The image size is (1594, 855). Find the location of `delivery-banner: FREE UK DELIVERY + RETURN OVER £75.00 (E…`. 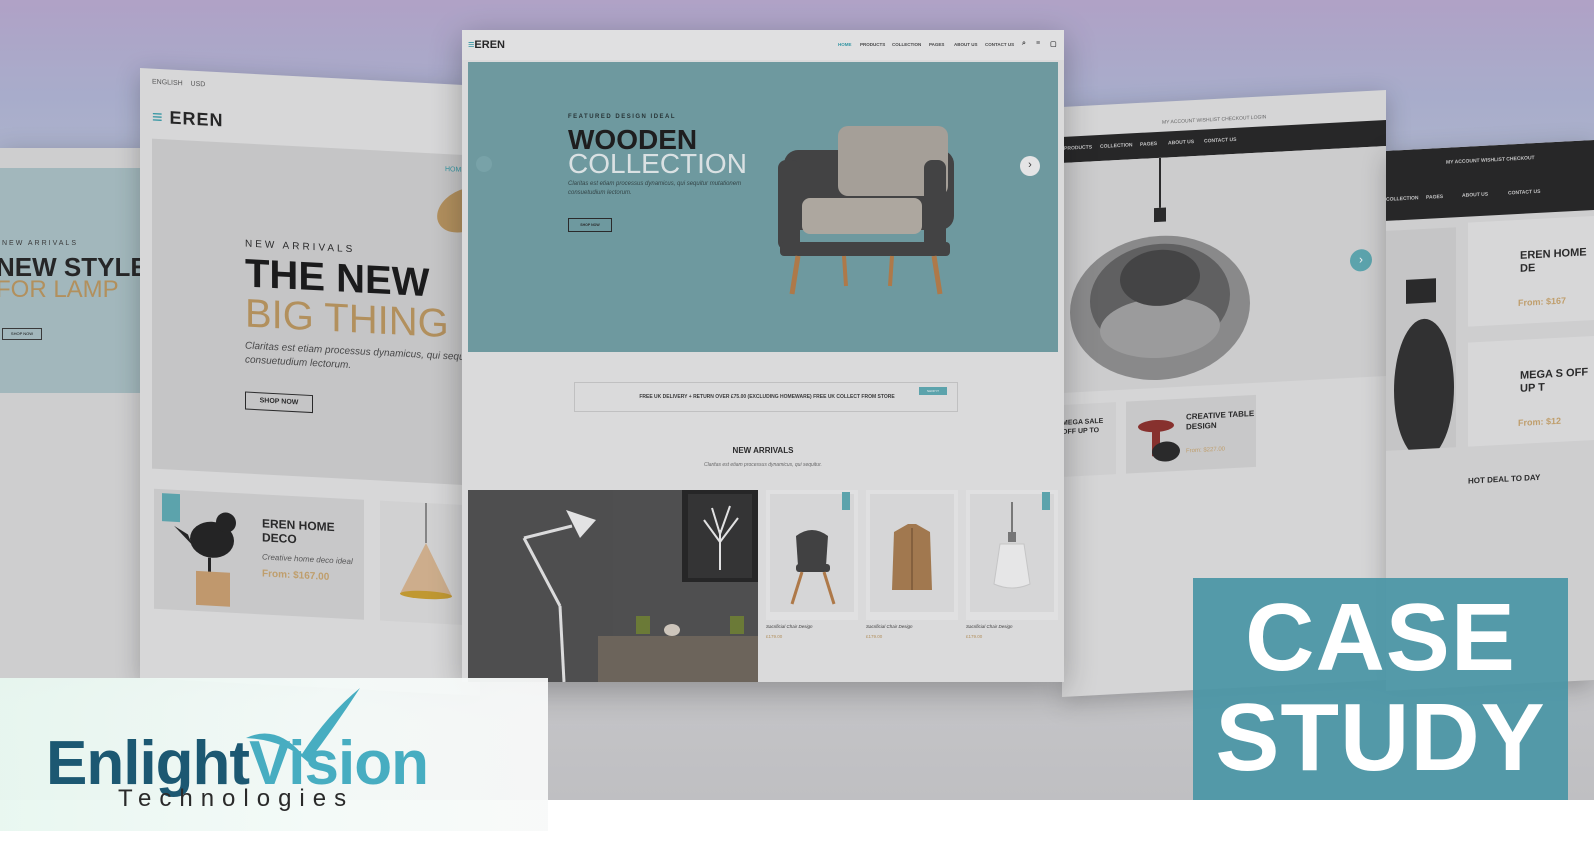

delivery-banner: FREE UK DELIVERY + RETURN OVER £75.00 (E… is located at coordinates (766, 397).